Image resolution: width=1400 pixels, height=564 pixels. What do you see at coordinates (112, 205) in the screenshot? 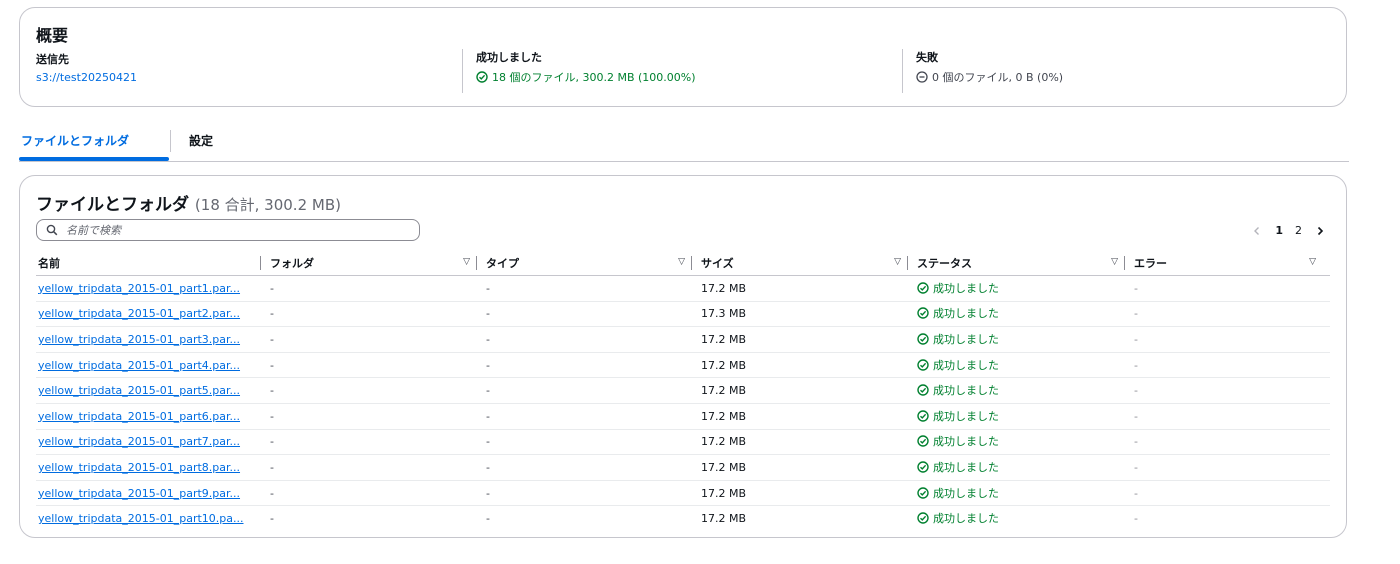
I see `files-title-text: ファイルとフォルダ` at bounding box center [112, 205].